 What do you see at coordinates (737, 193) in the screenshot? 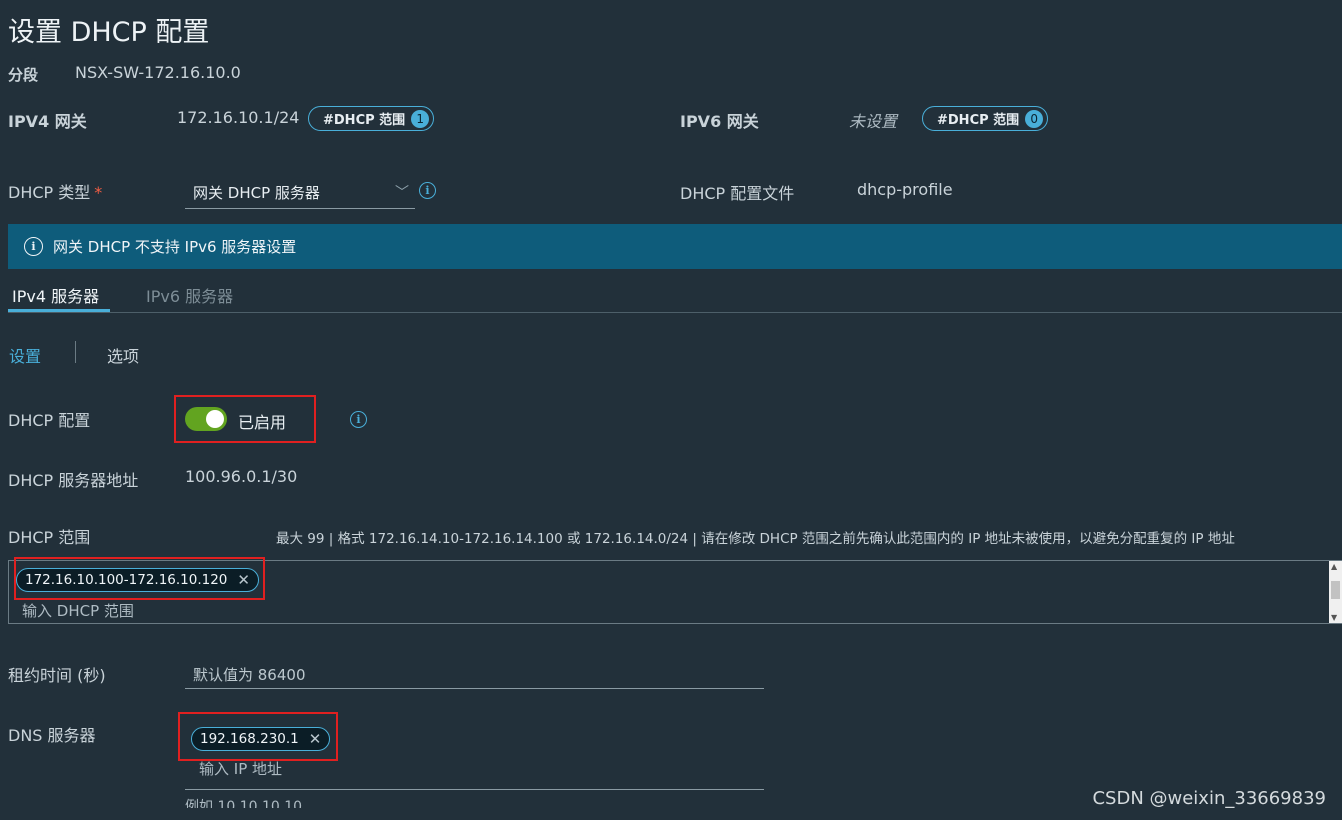
I see `dhcp-profile-label: DHCP 配置文件` at bounding box center [737, 193].